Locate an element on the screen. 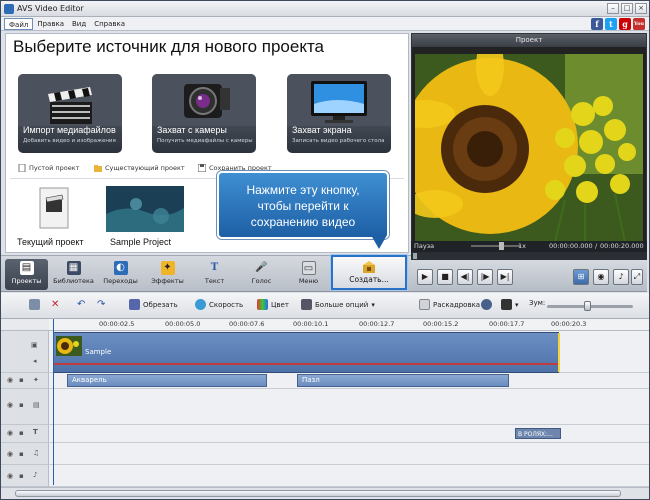 The width and height of the screenshot is (650, 500). mode-voice: 🎤 Голос is located at coordinates (261, 274).